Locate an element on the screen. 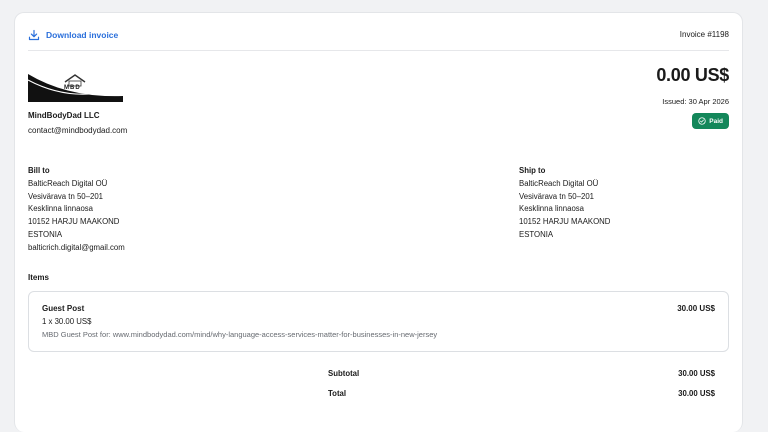 This screenshot has width=768, height=432. total-value: 30.00 US$ is located at coordinates (696, 393).